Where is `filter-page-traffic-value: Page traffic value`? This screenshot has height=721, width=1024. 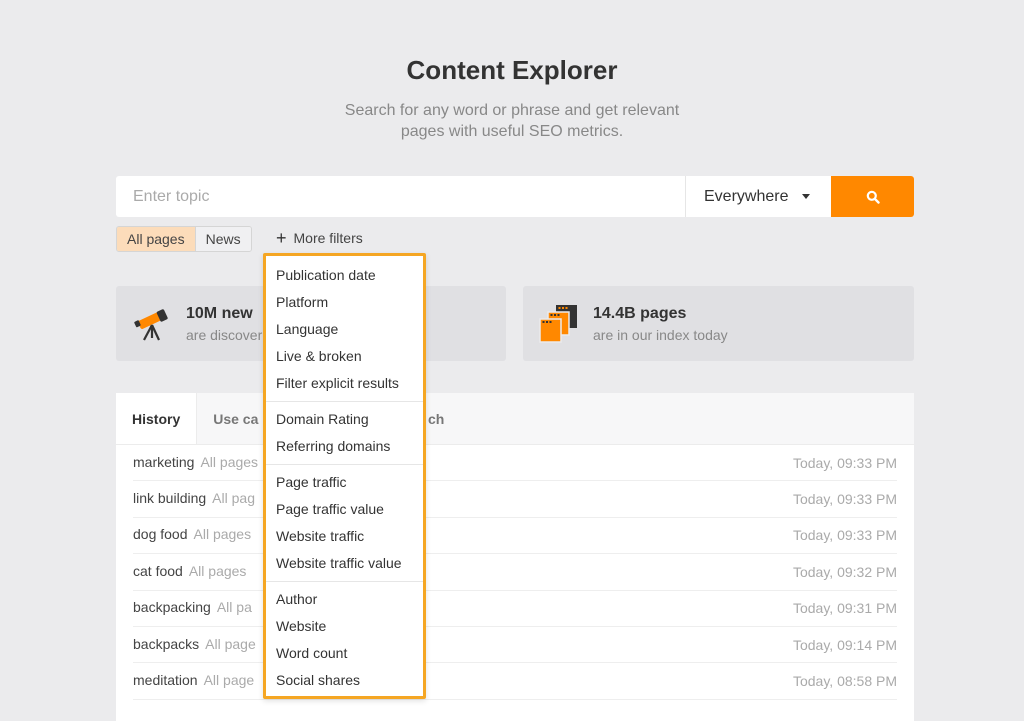 filter-page-traffic-value: Page traffic value is located at coordinates (344, 509).